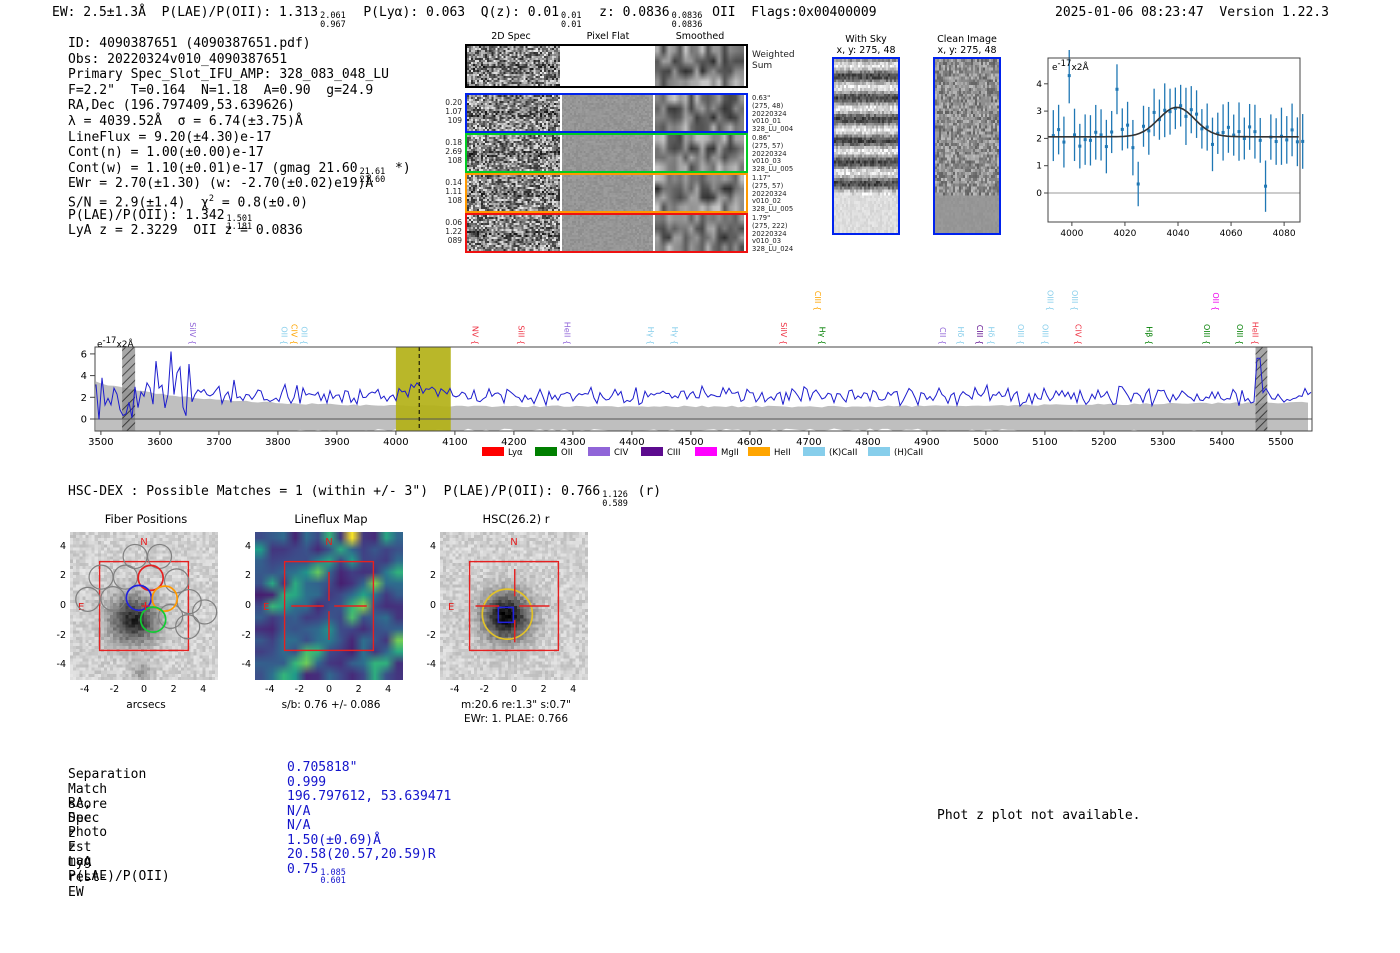 This screenshot has height=953, width=1400. I want to click on emission-line-label: HeII {, so click(1255, 333).